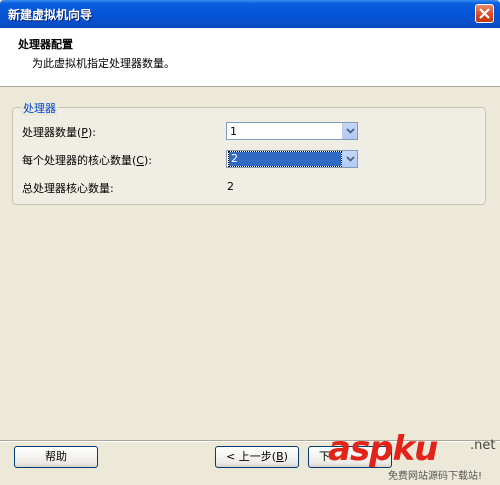  Describe the element at coordinates (285, 159) in the screenshot. I see `selected-value: 2` at that location.